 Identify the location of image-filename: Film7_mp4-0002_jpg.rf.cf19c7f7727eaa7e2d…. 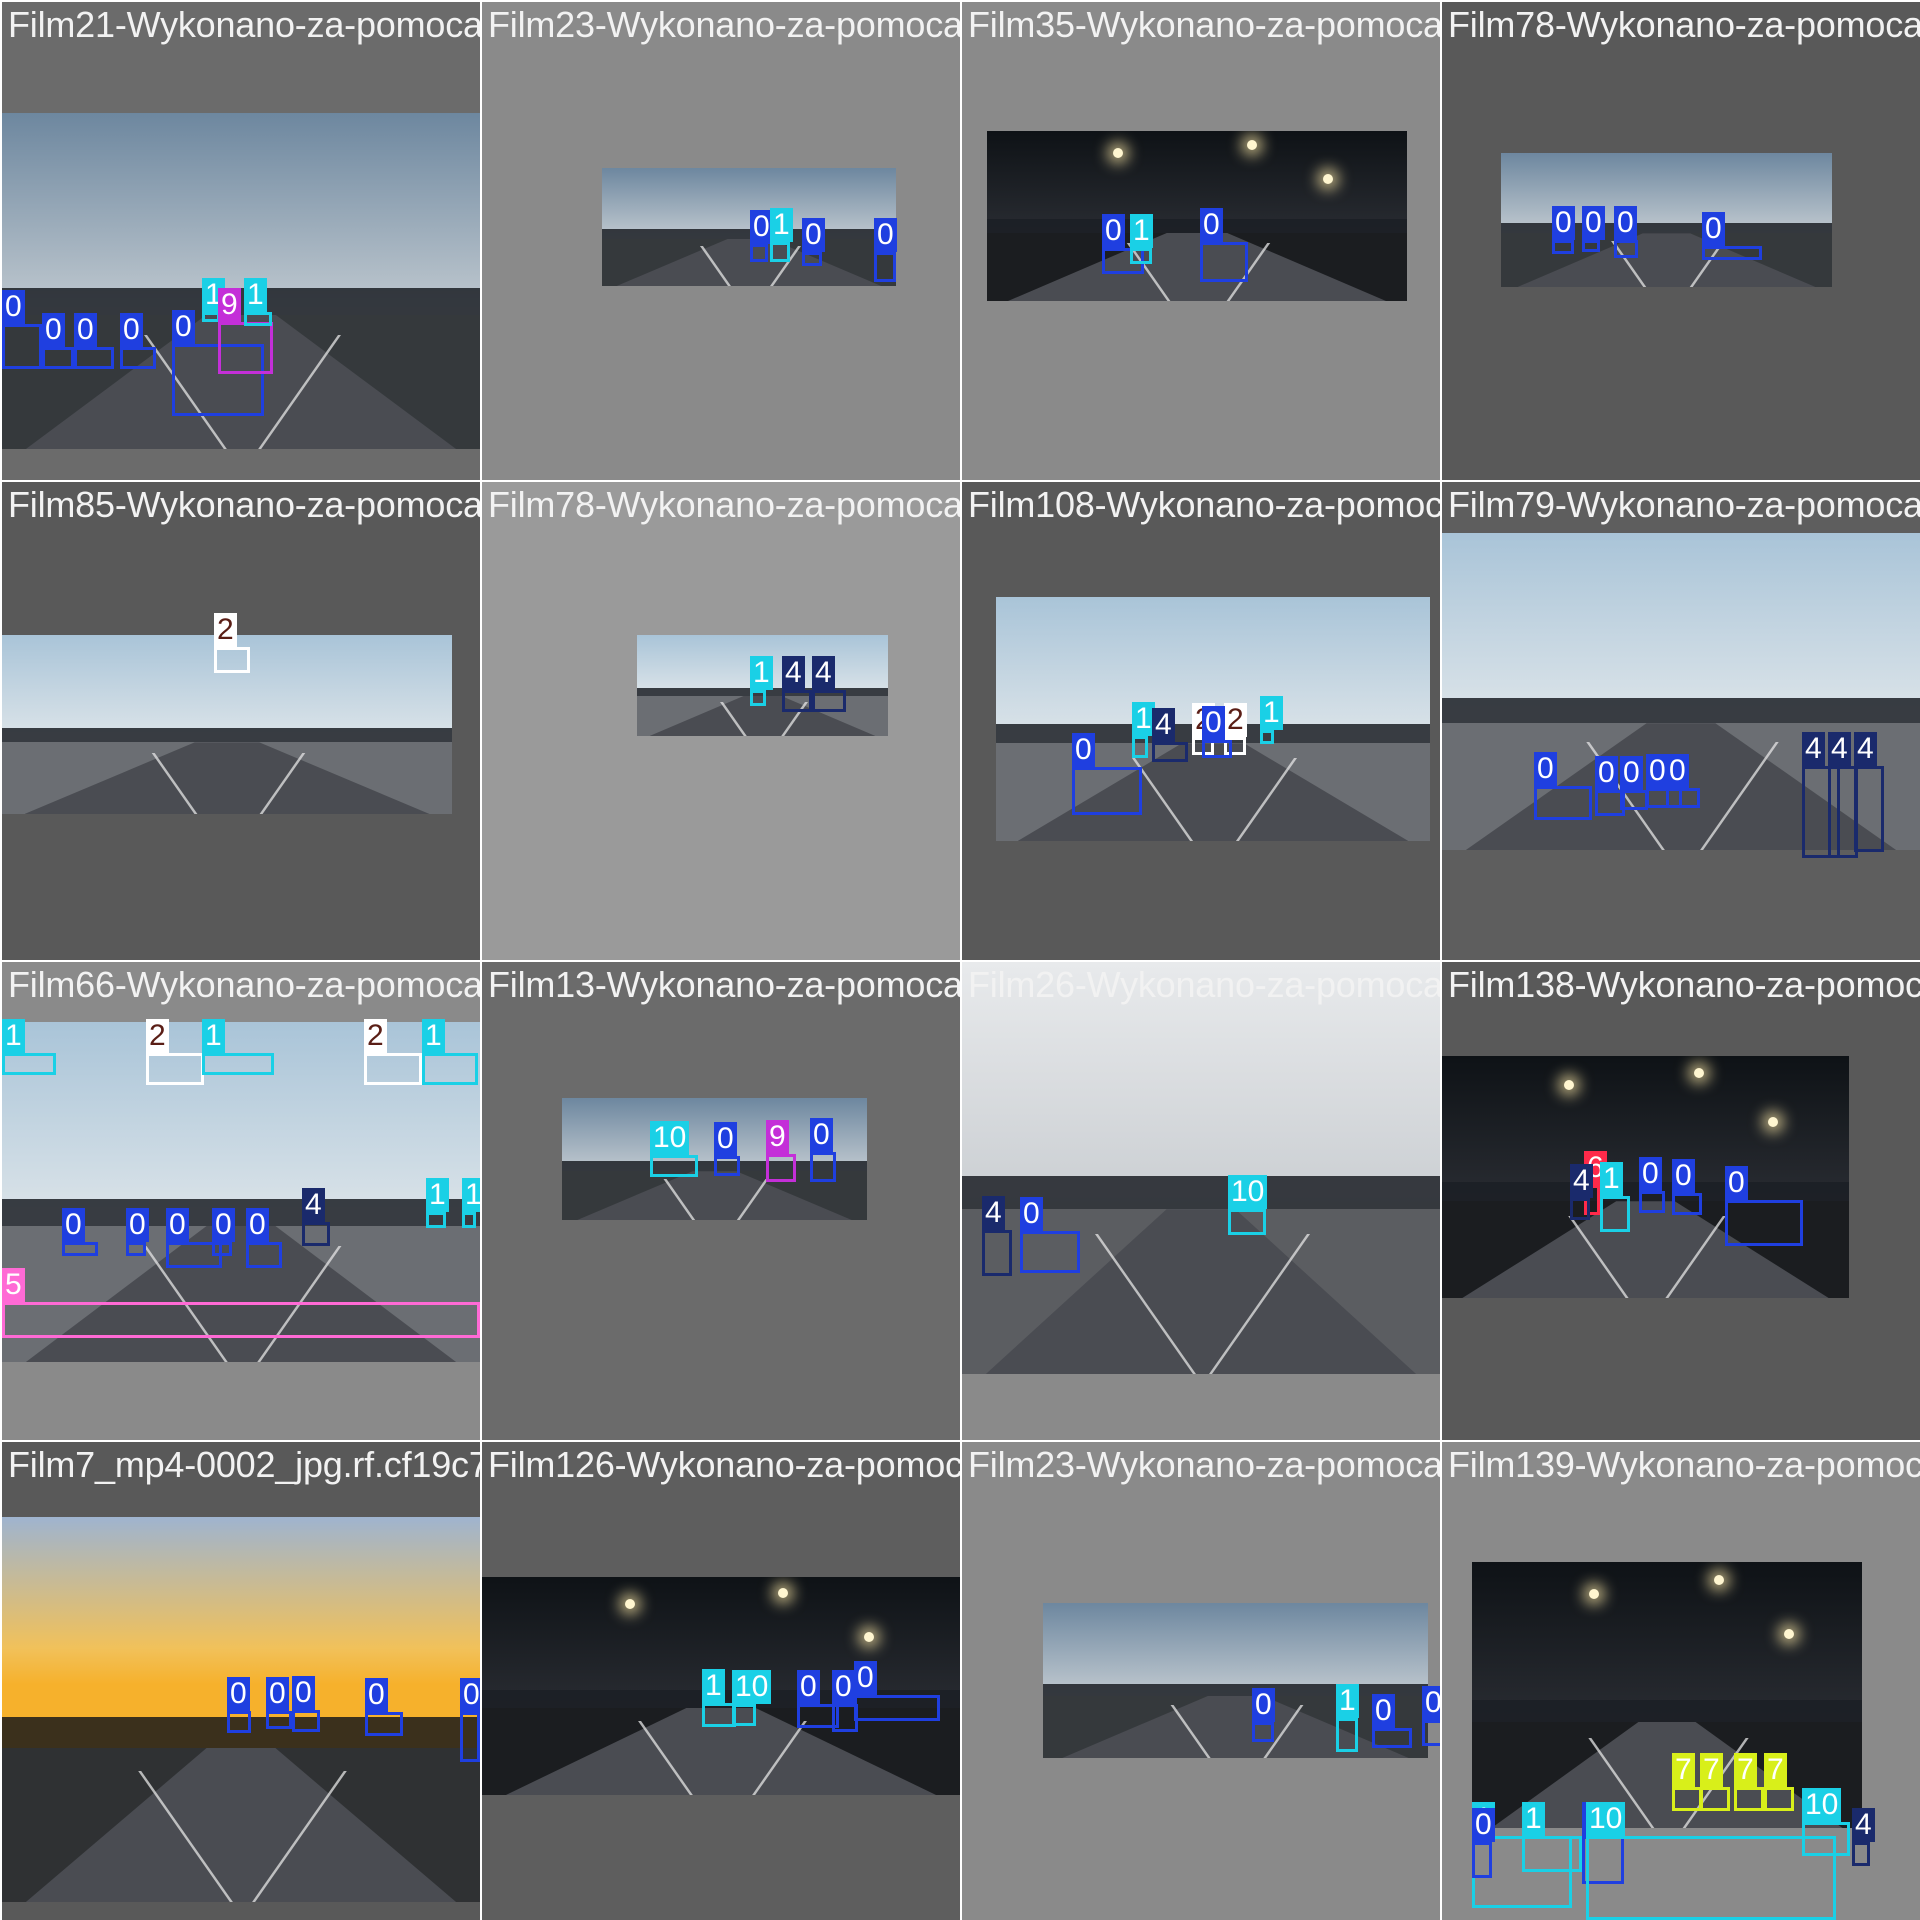
(244, 1464).